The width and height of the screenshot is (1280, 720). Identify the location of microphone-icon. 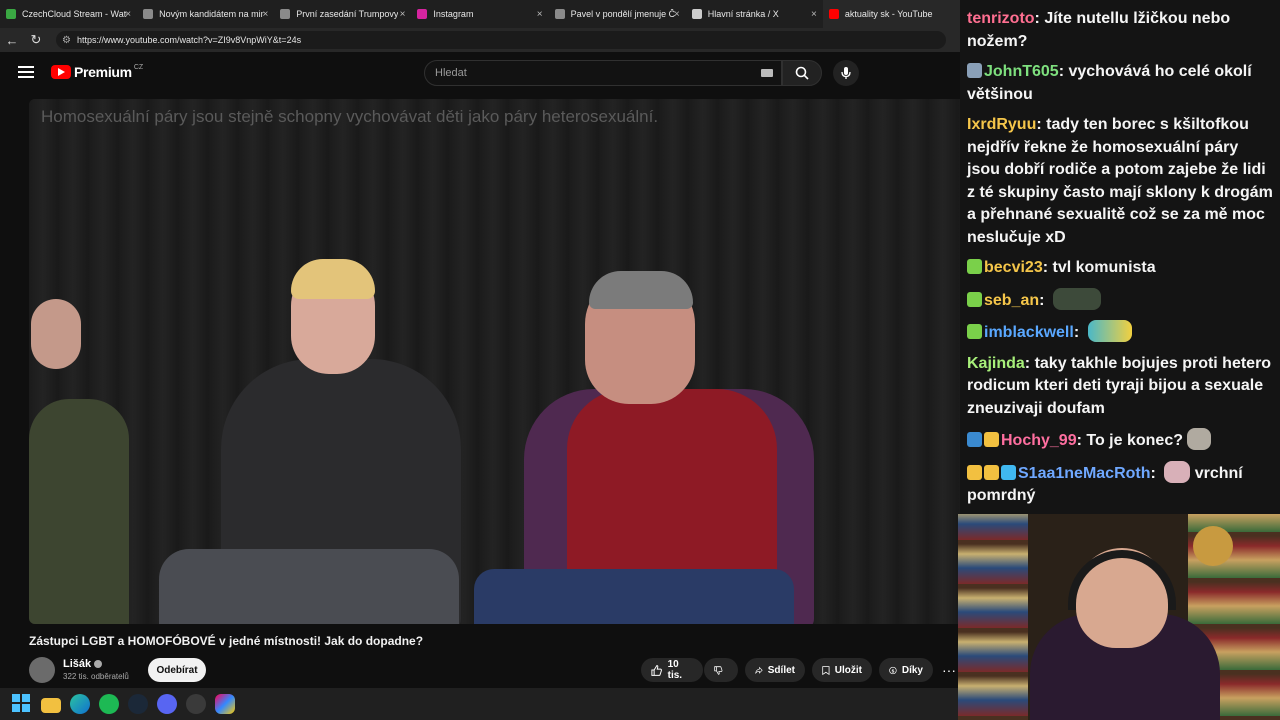
(846, 73).